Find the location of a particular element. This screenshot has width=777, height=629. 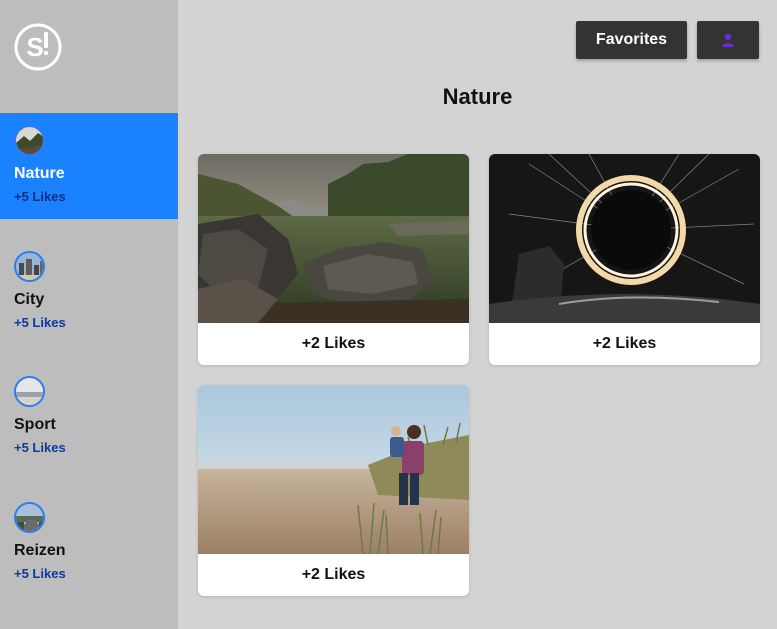

sidebar-item-sport: Sport +5 Likes is located at coordinates (89, 417).